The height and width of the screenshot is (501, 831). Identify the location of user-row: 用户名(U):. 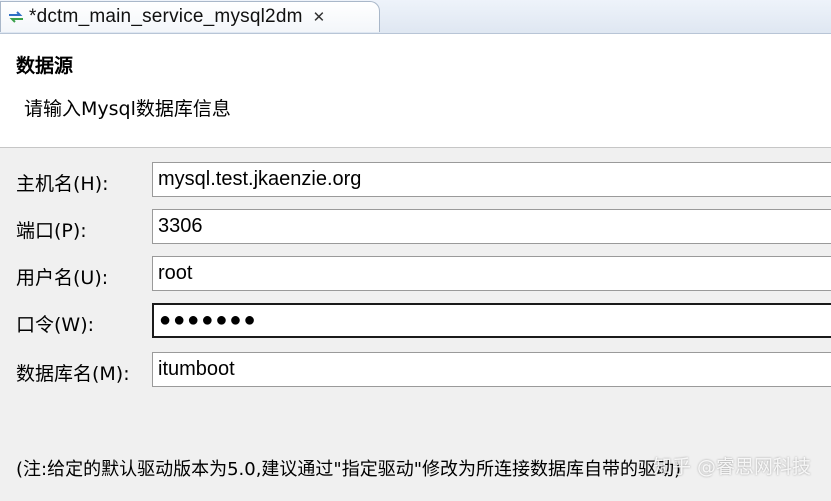
(415, 274).